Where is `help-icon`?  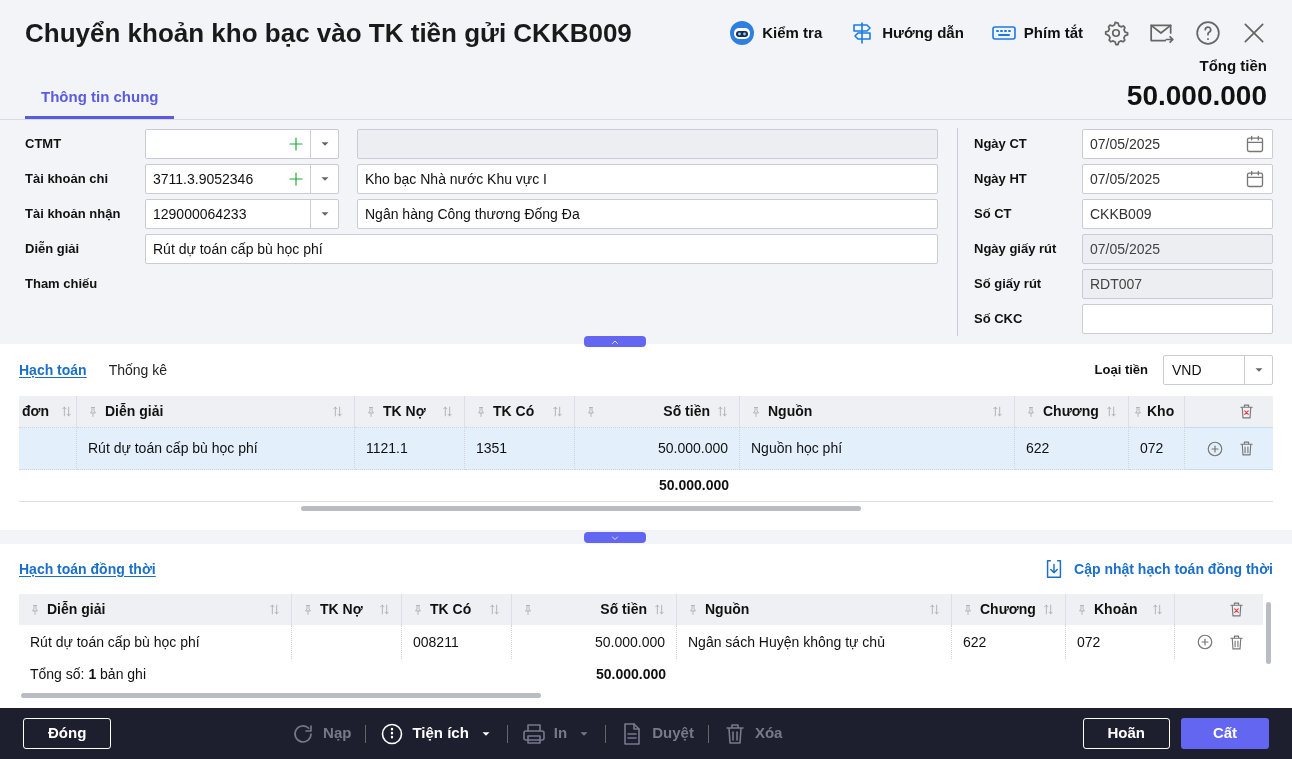 help-icon is located at coordinates (1208, 33).